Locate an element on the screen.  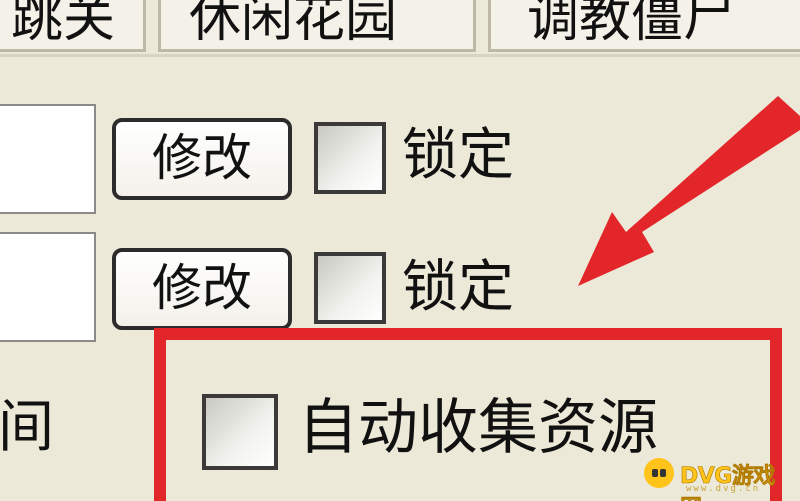
modify-button-1: 修改 is located at coordinates (202, 159).